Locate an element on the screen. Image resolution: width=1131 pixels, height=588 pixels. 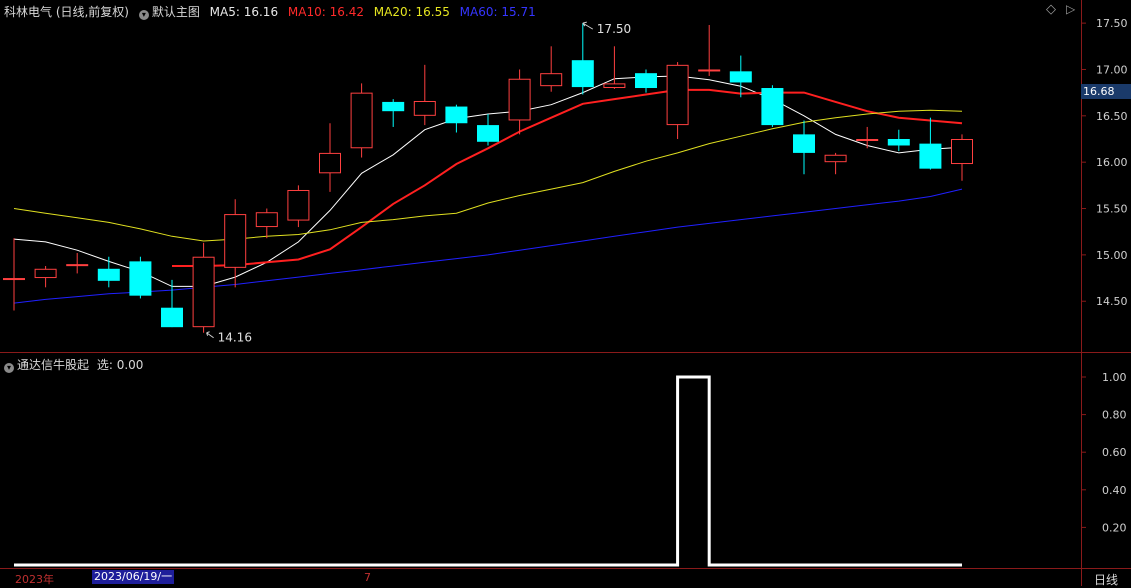
y-tick-label: 17.00 is located at coordinates (1112, 69).